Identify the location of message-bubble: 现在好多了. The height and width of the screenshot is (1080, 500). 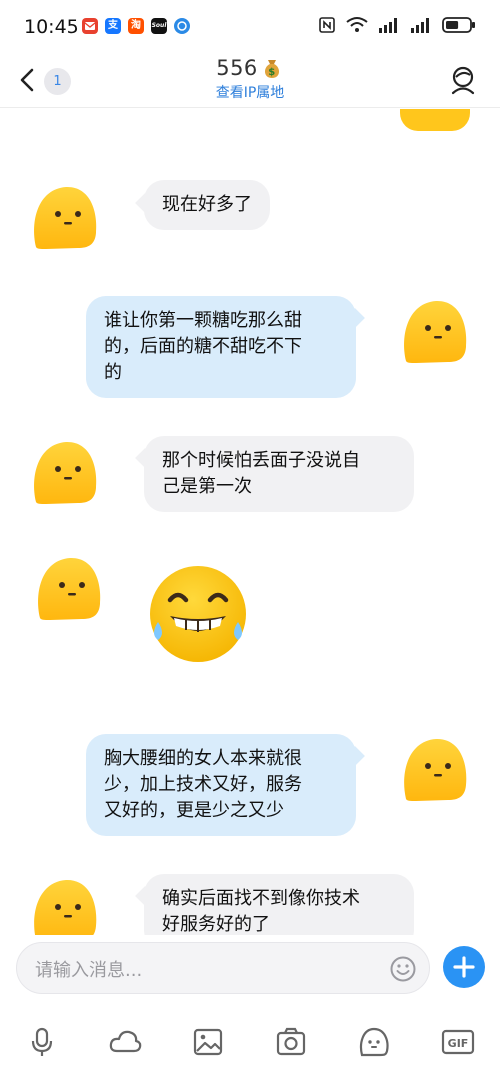
(207, 205).